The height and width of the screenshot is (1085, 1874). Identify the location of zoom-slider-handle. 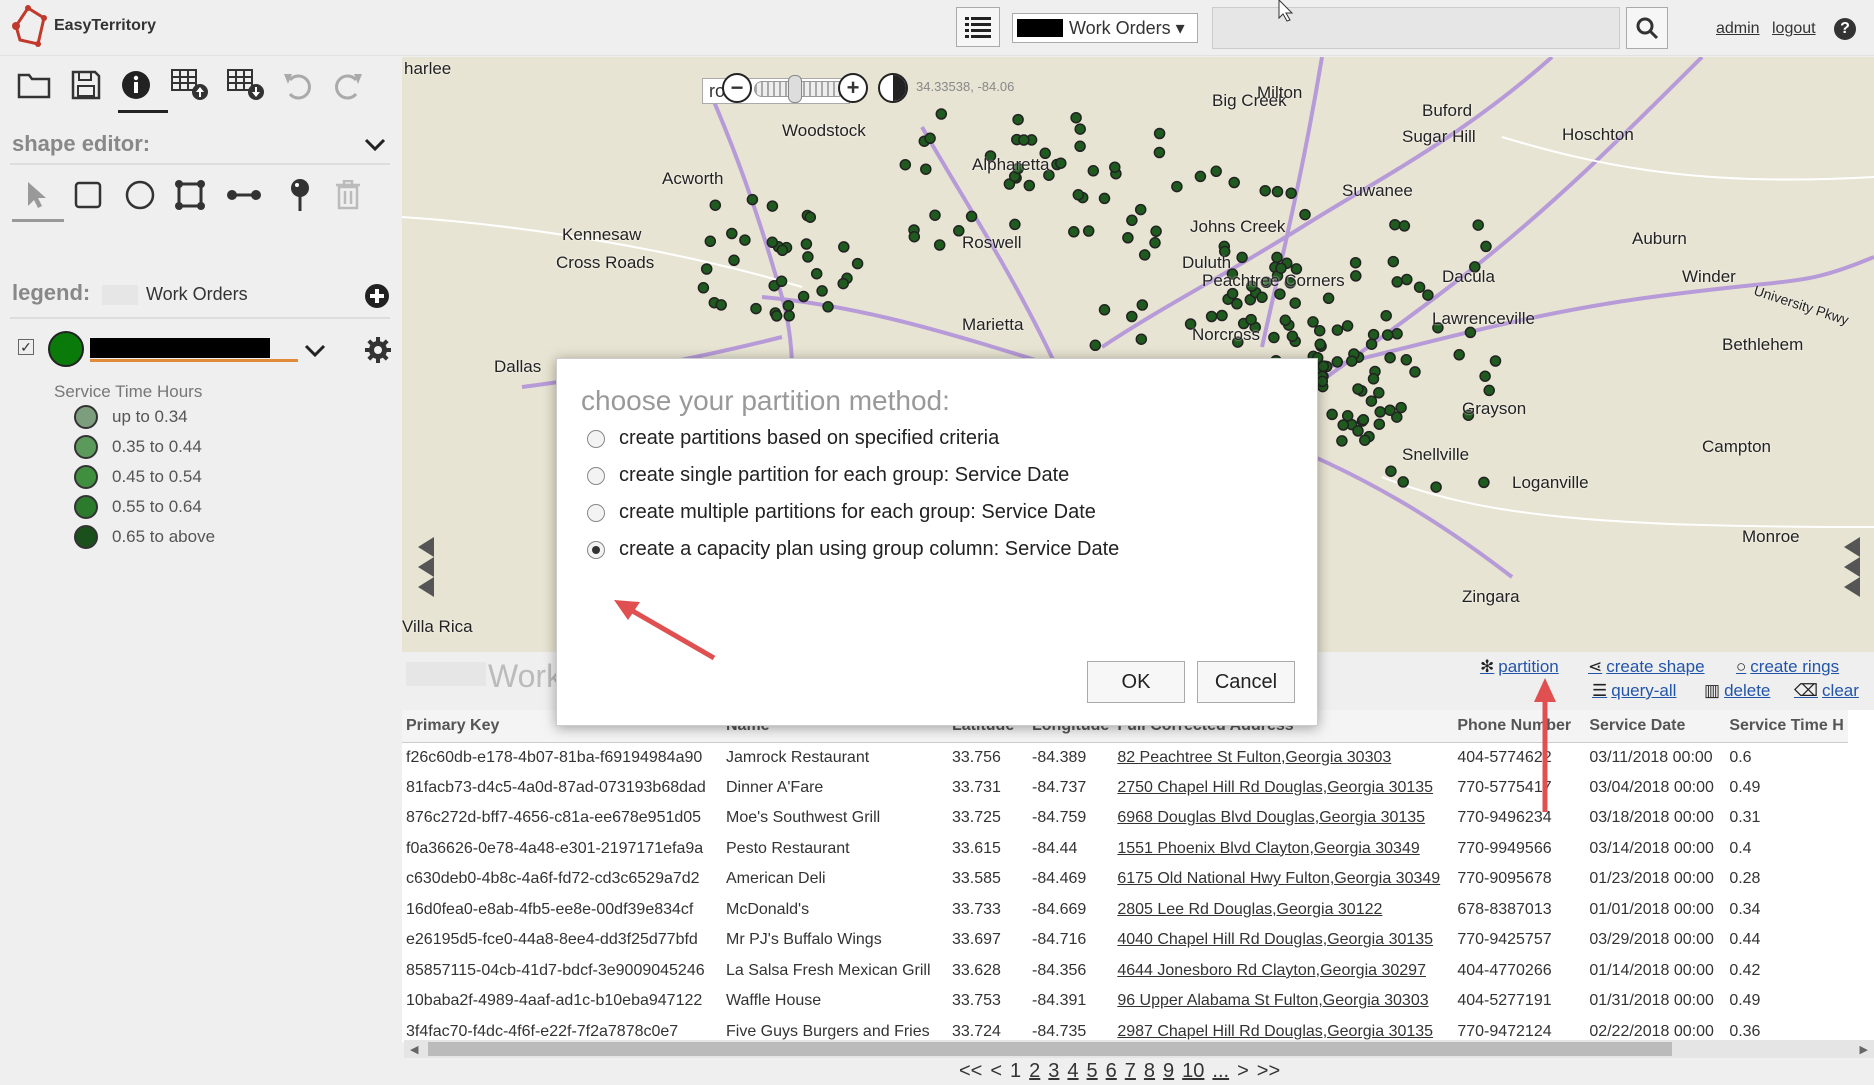
(795, 89).